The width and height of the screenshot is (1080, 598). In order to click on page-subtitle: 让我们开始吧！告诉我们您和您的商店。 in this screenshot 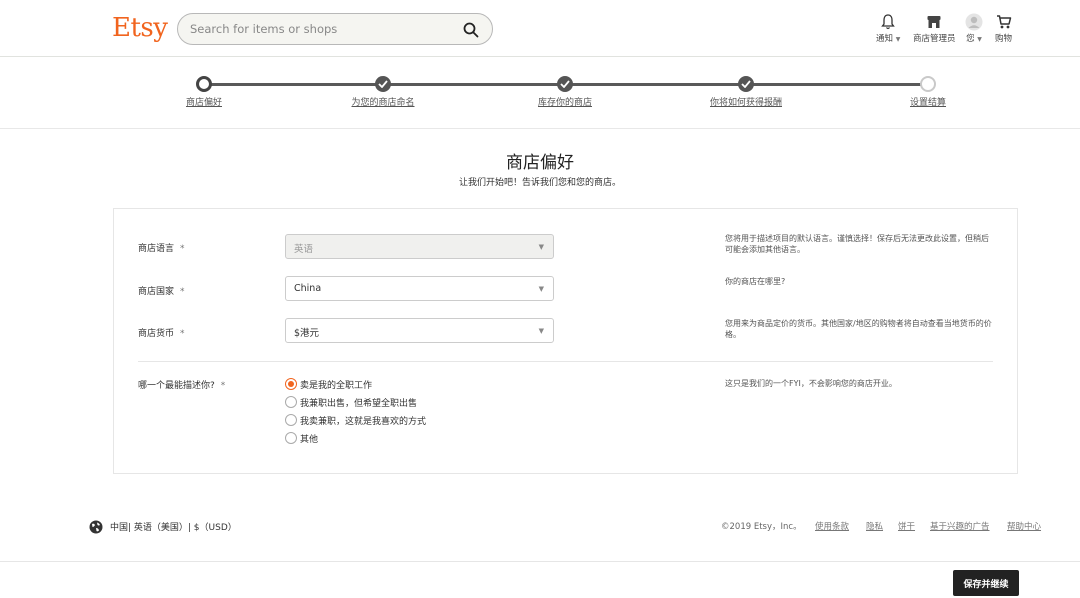, I will do `click(539, 183)`.